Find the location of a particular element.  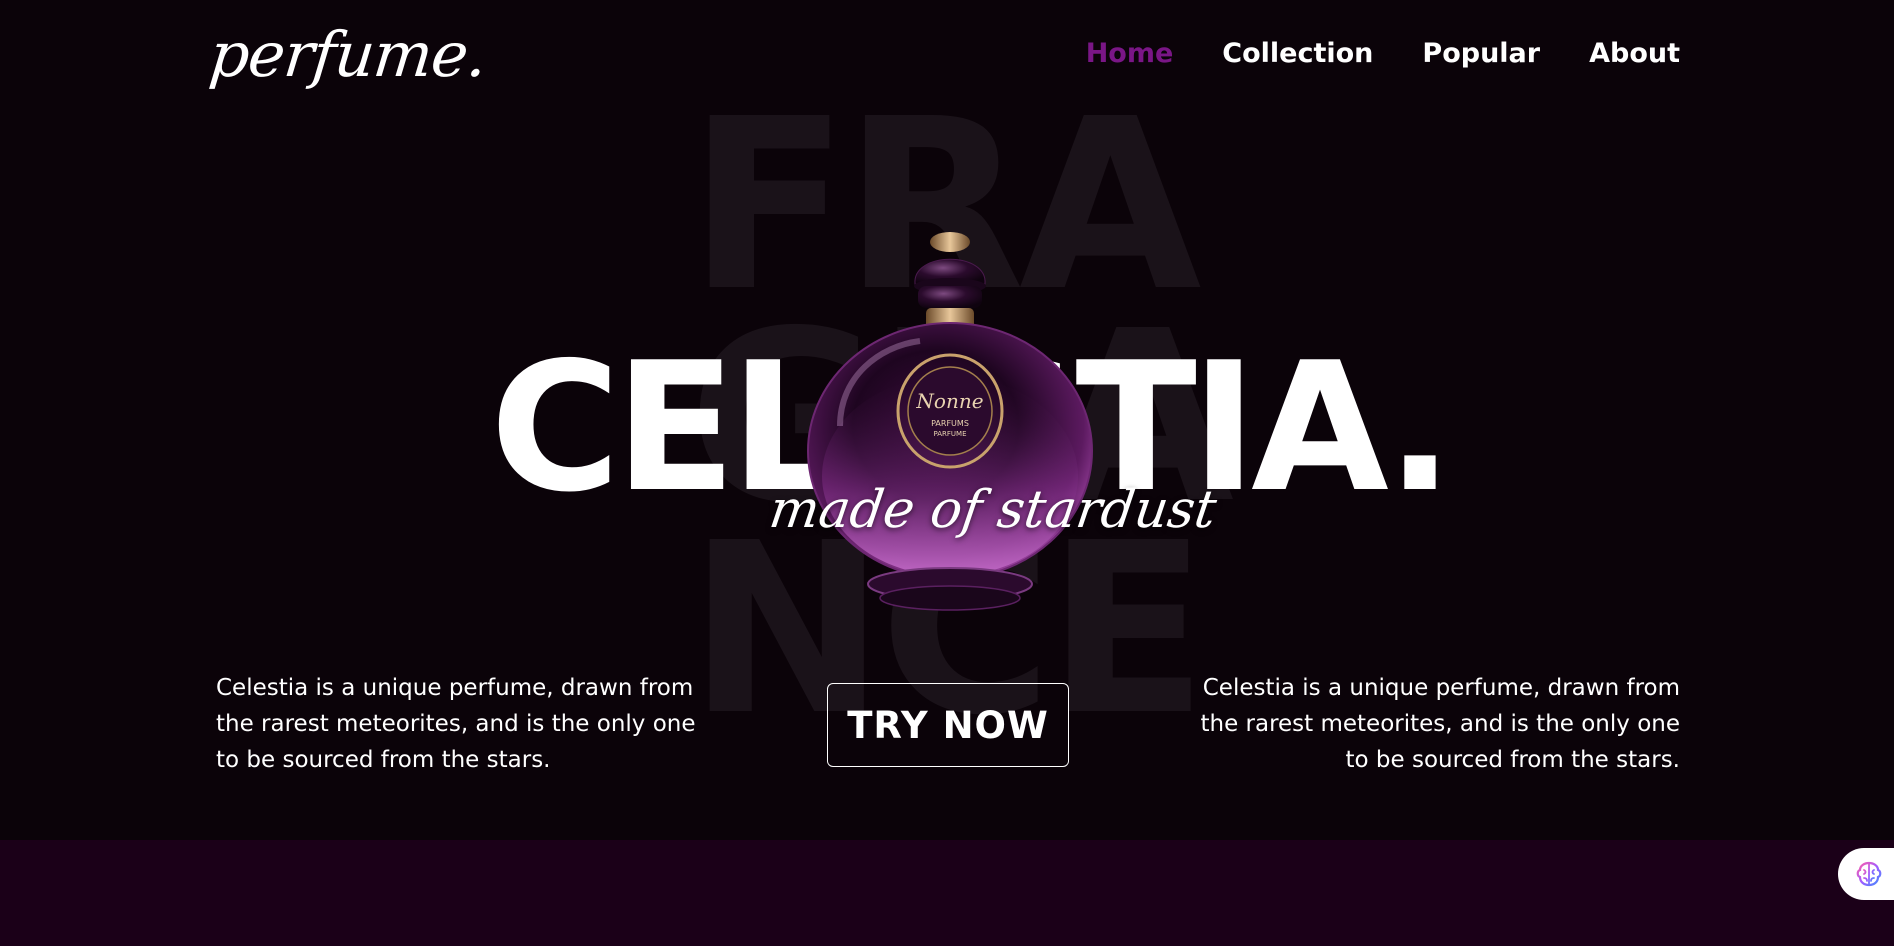

bottle-label-line2: PARFUMS is located at coordinates (950, 423).